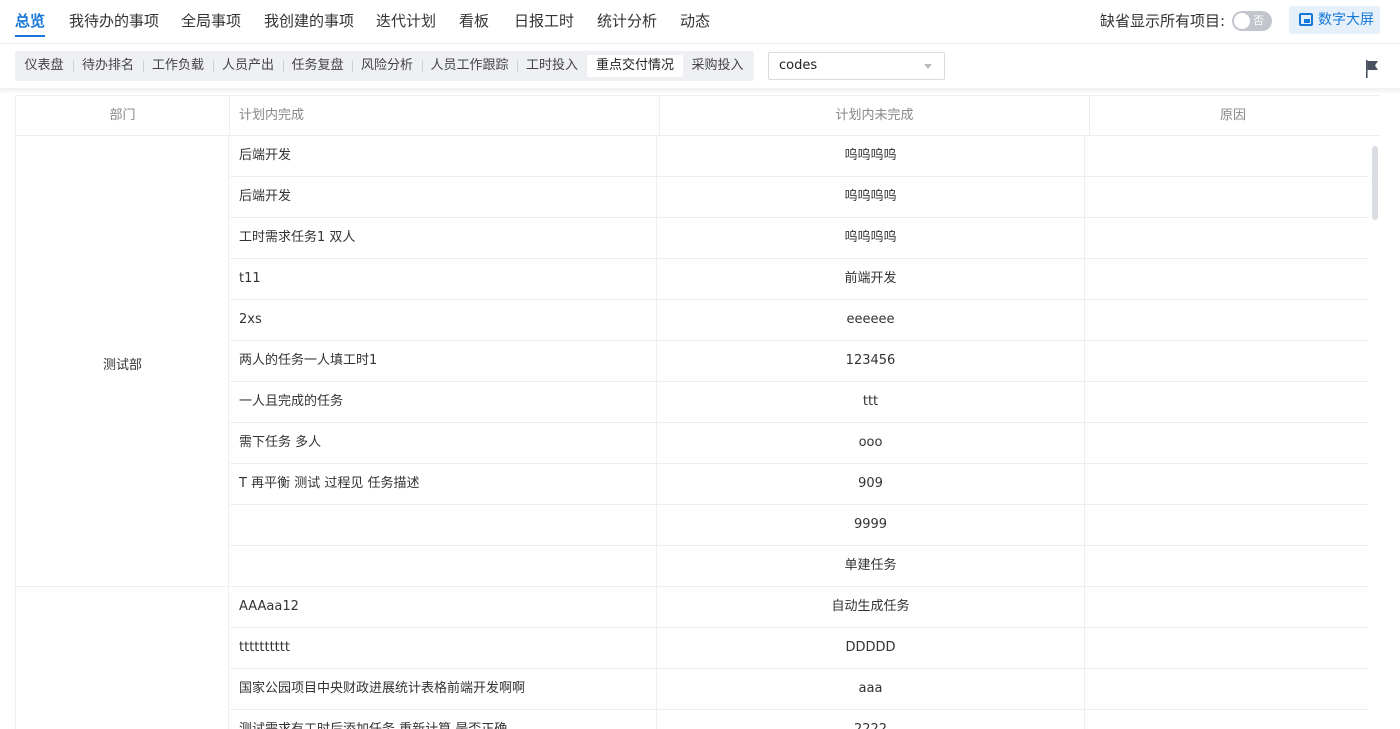 The width and height of the screenshot is (1400, 729). What do you see at coordinates (114, 21) in the screenshot?
I see `tab-my-todo: 我待办的事项` at bounding box center [114, 21].